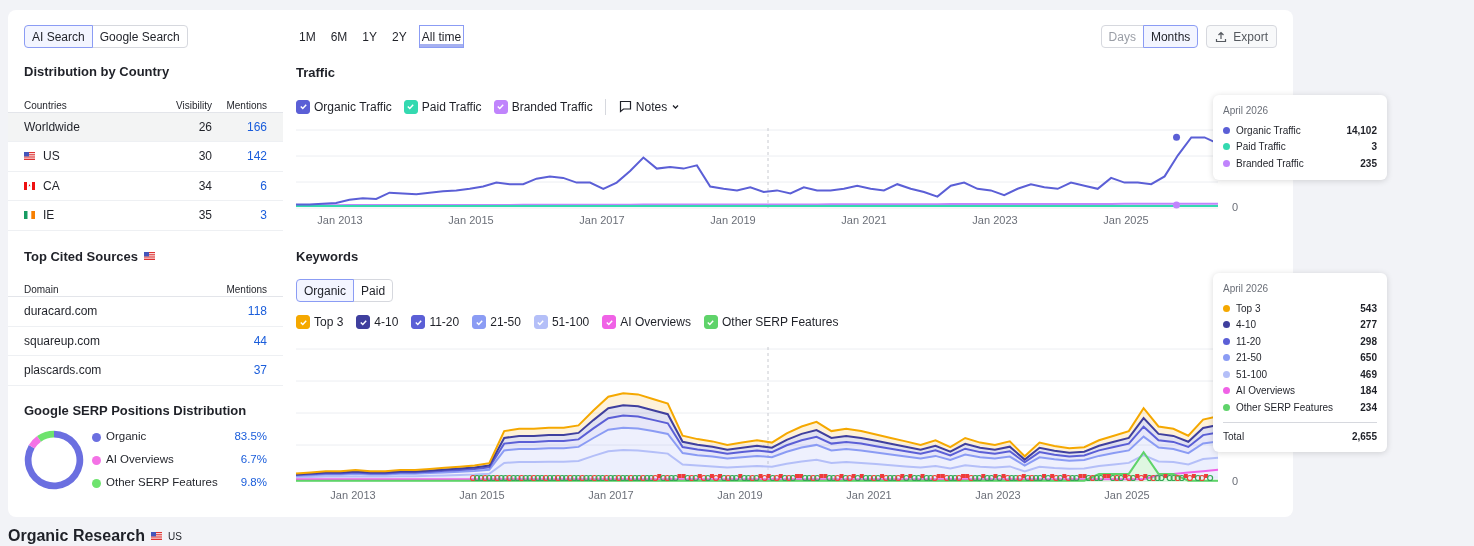 This screenshot has width=1474, height=546. I want to click on tooltip-label: Other SERP Features, so click(1285, 407).